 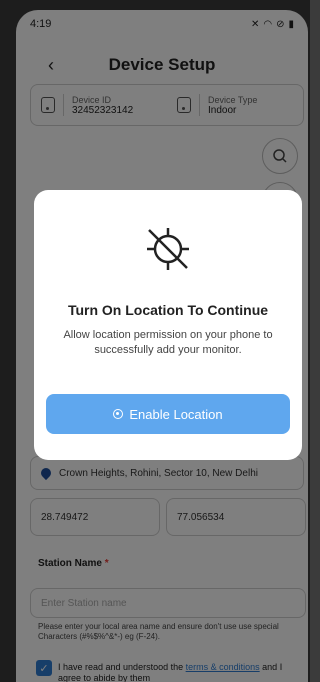 What do you see at coordinates (168, 249) in the screenshot?
I see `location-off-icon` at bounding box center [168, 249].